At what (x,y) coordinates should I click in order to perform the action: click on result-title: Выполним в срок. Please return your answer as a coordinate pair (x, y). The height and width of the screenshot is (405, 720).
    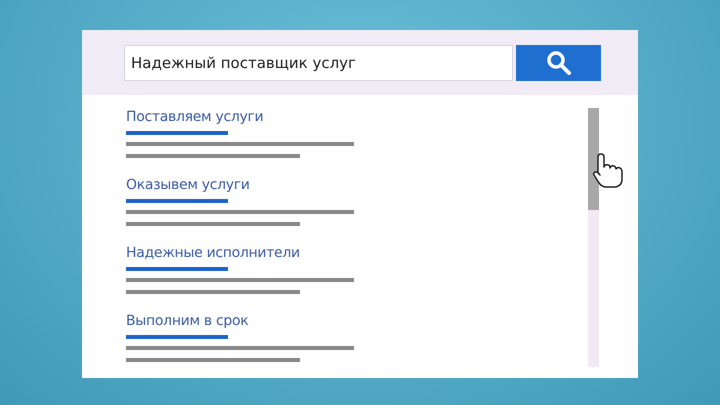
    Looking at the image, I should click on (187, 321).